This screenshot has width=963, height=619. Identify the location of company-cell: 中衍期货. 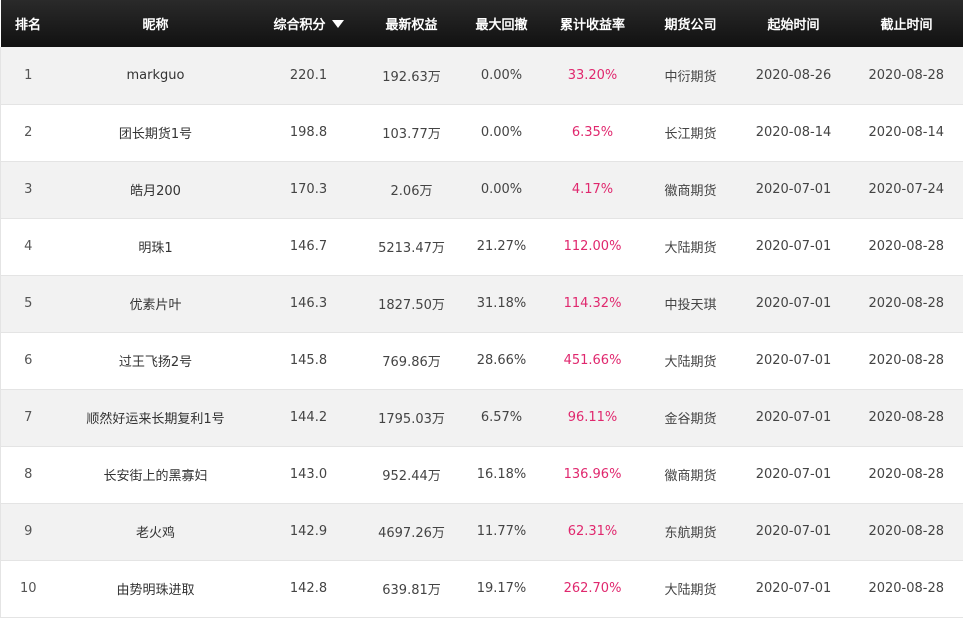
(690, 77).